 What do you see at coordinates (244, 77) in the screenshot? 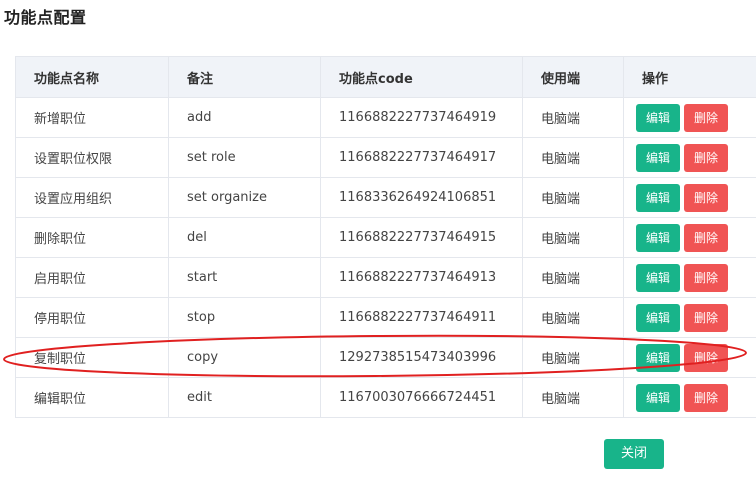
I see `column-header-remark: 备注` at bounding box center [244, 77].